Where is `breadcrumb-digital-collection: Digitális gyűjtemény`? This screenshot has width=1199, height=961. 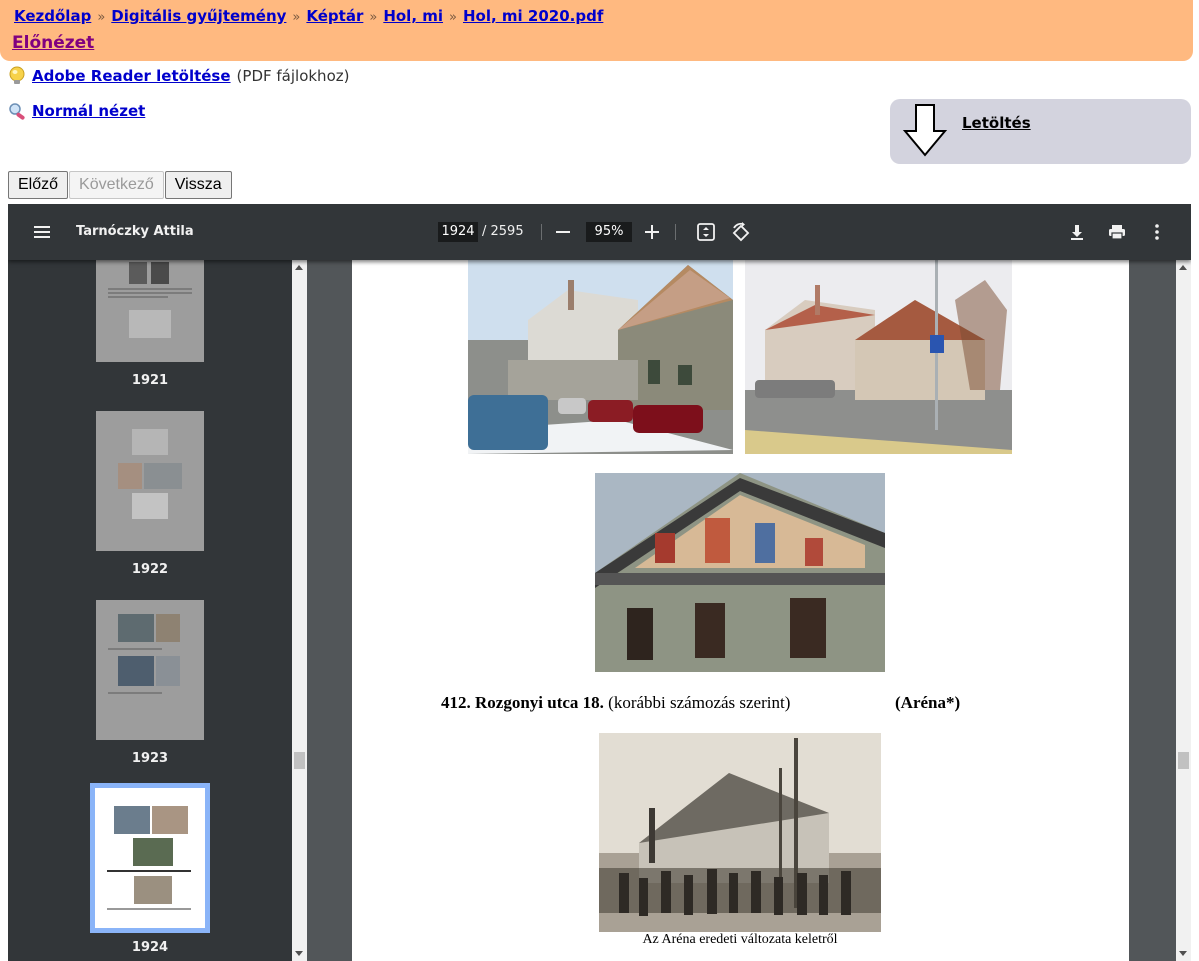
breadcrumb-digital-collection: Digitális gyűjtemény is located at coordinates (198, 16).